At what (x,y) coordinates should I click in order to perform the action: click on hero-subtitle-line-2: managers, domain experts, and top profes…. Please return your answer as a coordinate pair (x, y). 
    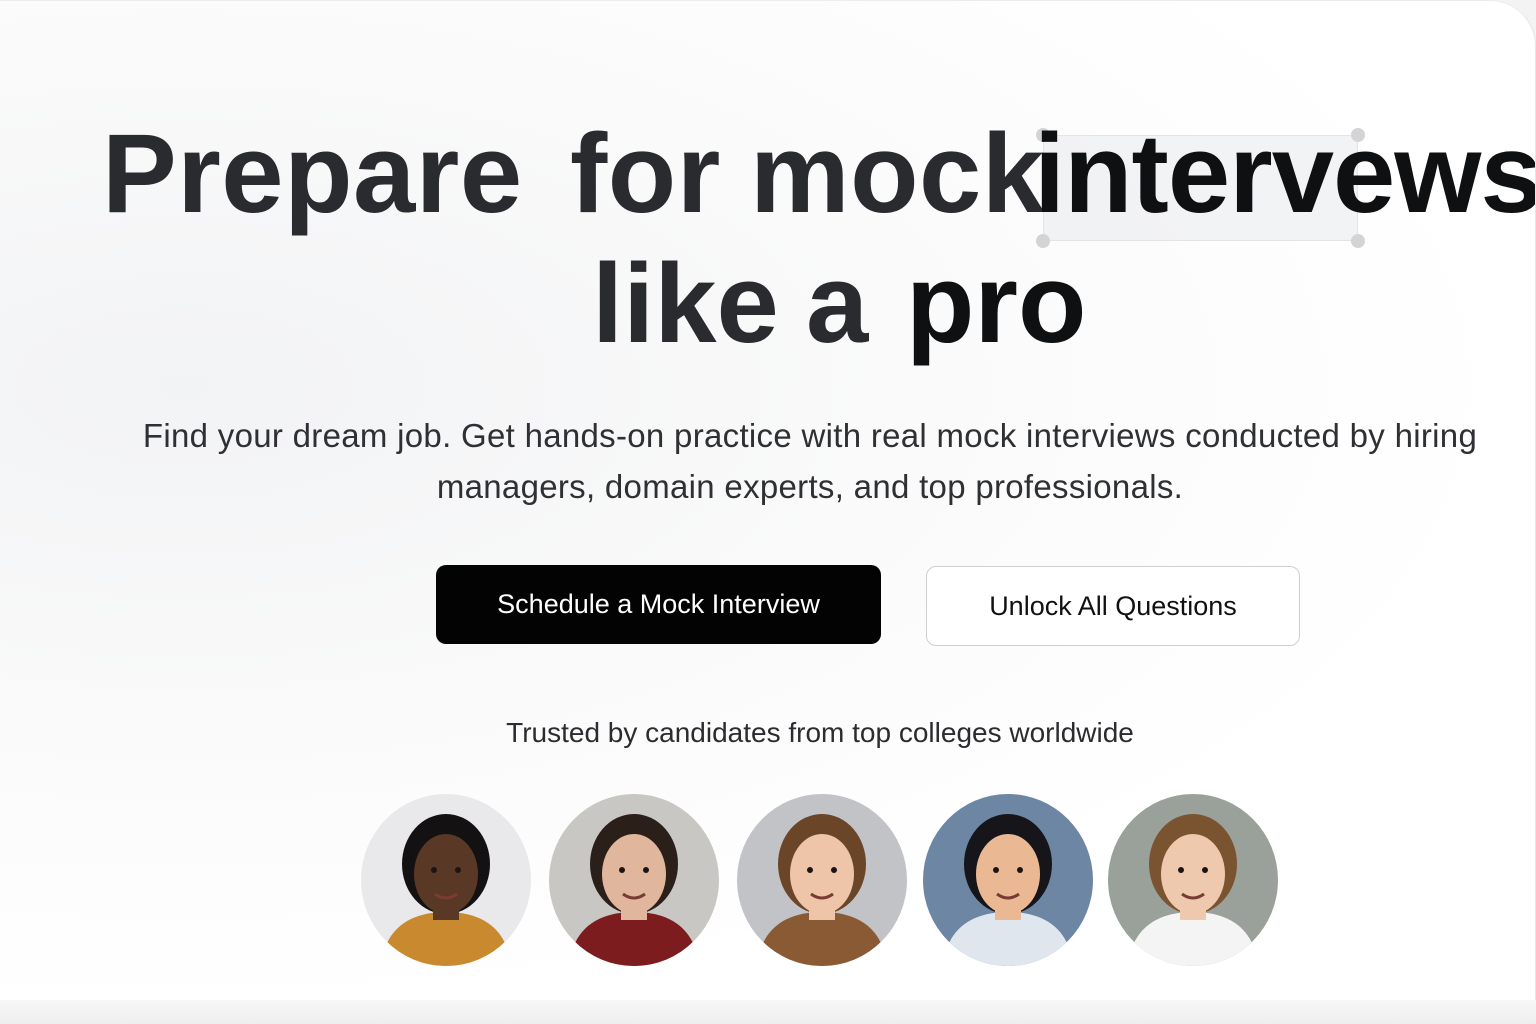
    Looking at the image, I should click on (810, 486).